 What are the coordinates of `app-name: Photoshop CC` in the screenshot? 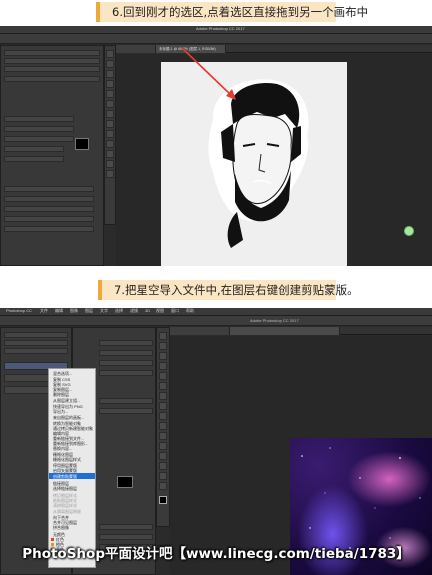 It's located at (19, 310).